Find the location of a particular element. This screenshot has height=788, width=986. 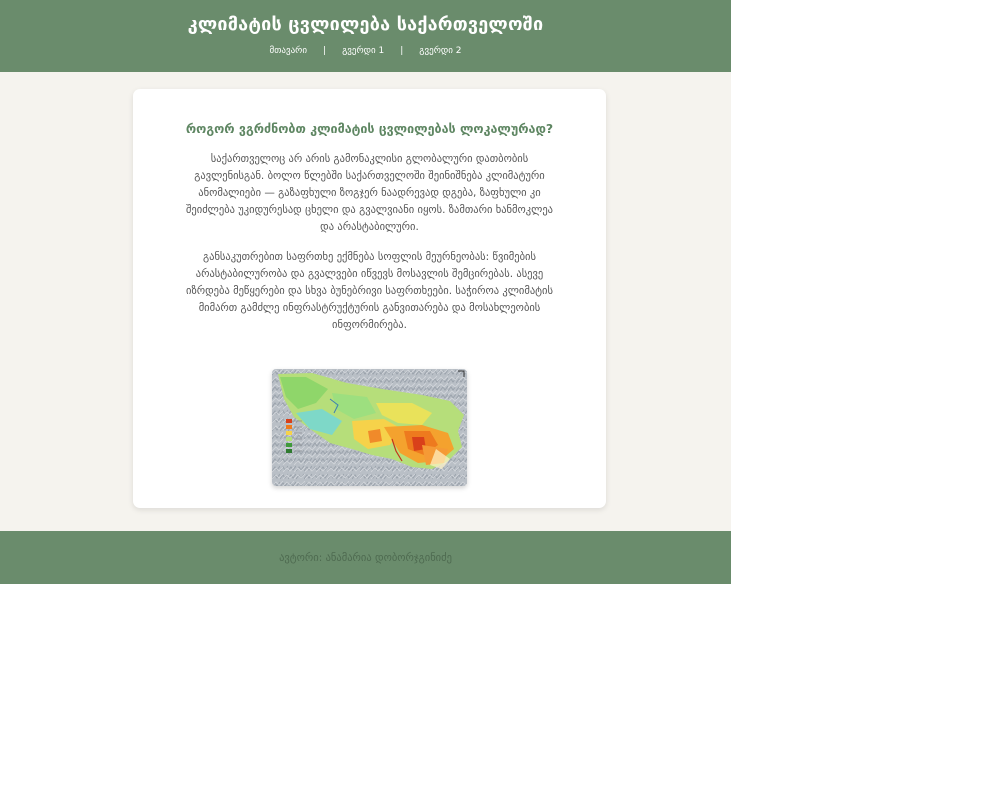

main-nav: მთავარი | გვერდი 1 | გვერდი 2 is located at coordinates (365, 51).